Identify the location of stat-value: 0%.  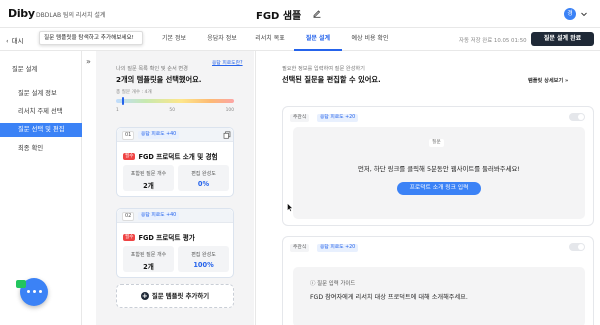
(203, 184).